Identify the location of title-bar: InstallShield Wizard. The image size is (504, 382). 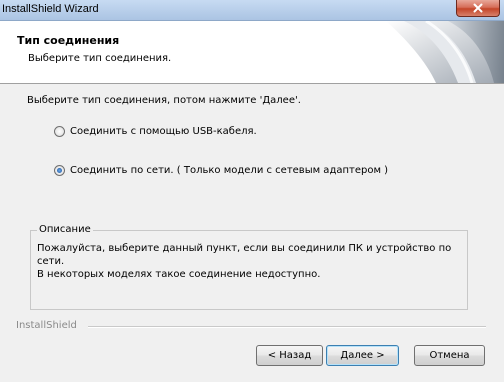
(252, 10).